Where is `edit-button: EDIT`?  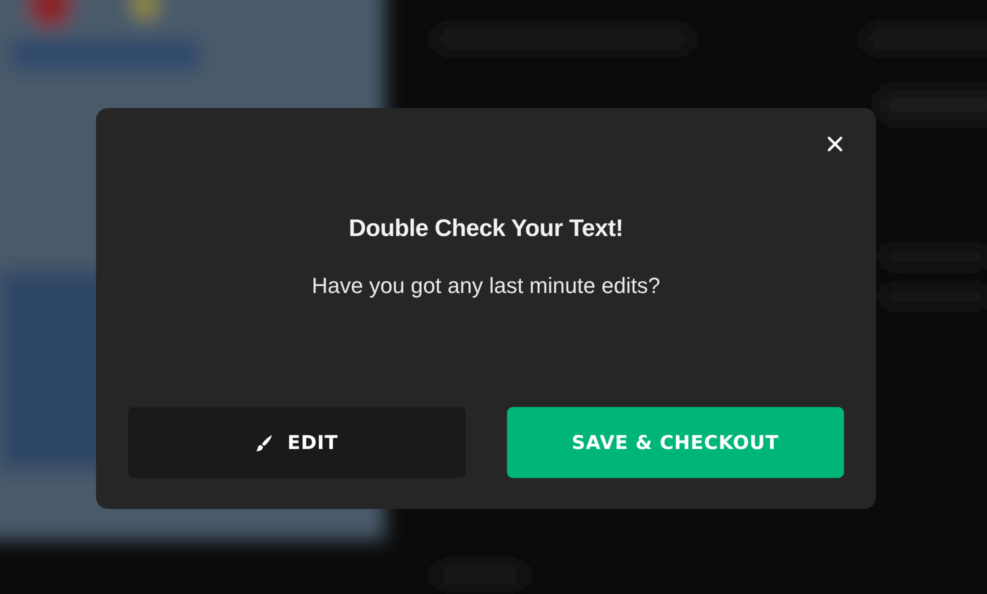 edit-button: EDIT is located at coordinates (297, 442).